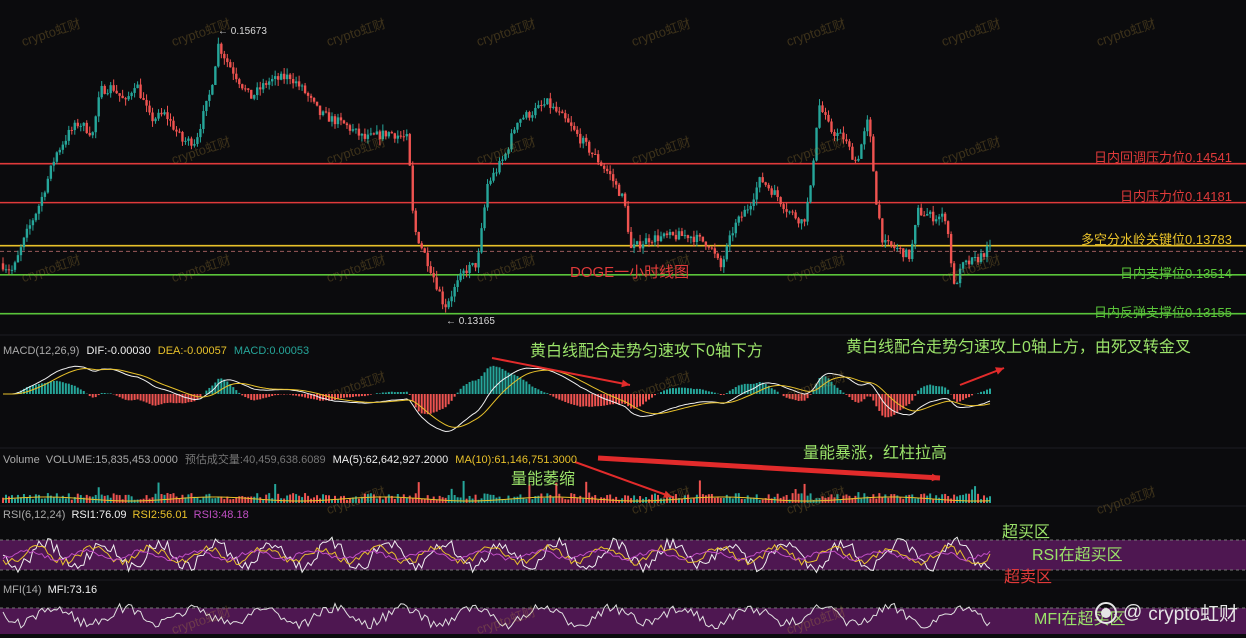  What do you see at coordinates (646, 351) in the screenshot?
I see `annotation-macd-down: 黄白线配合走势匀速攻下0轴下方` at bounding box center [646, 351].